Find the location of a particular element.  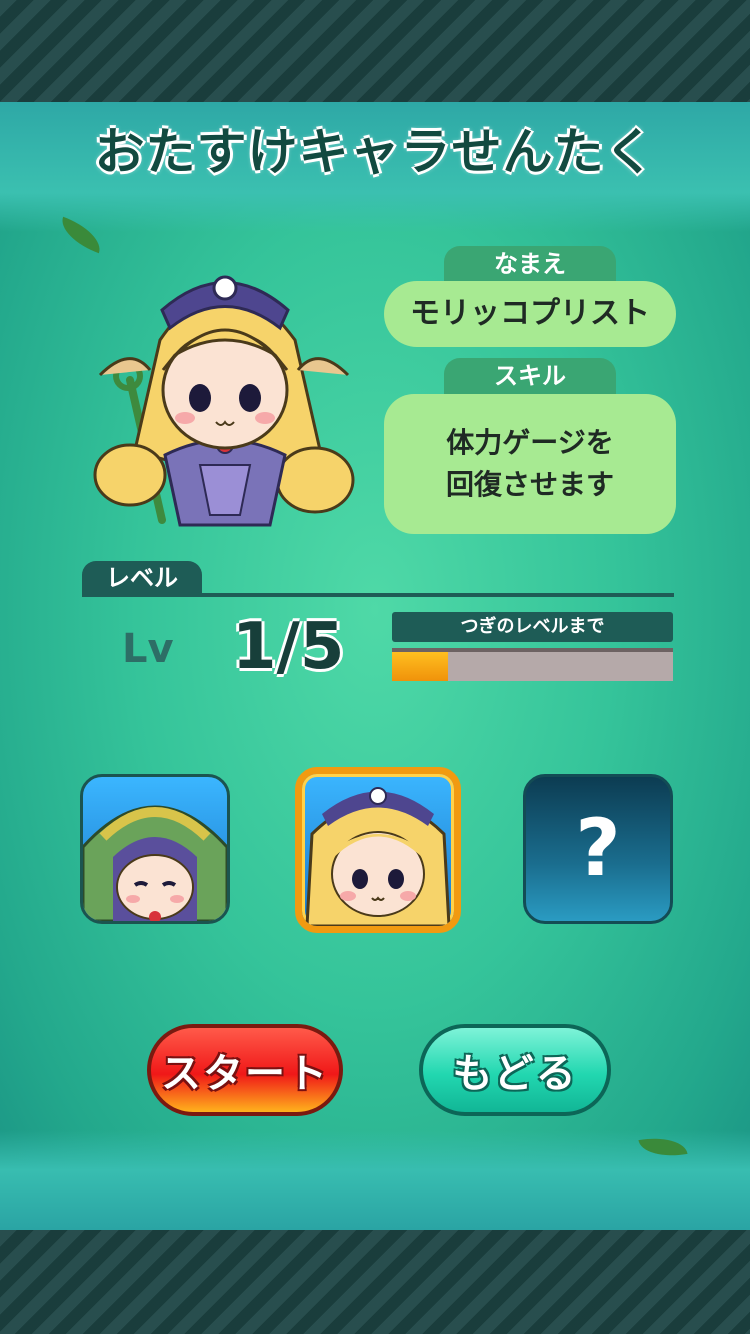

level-progress-bar is located at coordinates (532, 664).